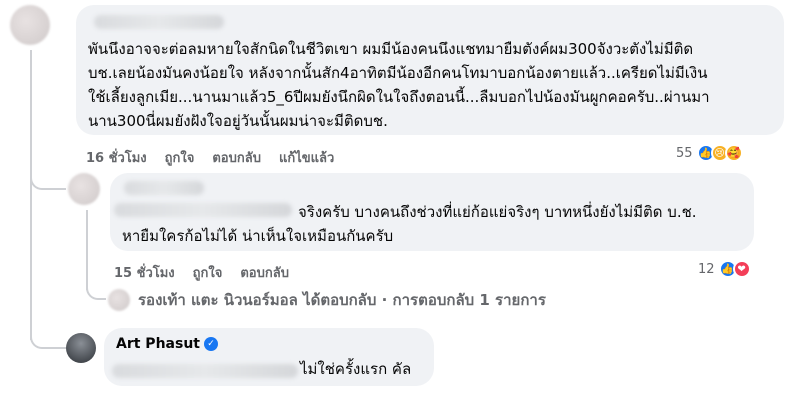 This screenshot has height=405, width=800. I want to click on thread-line, so click(31, 195).